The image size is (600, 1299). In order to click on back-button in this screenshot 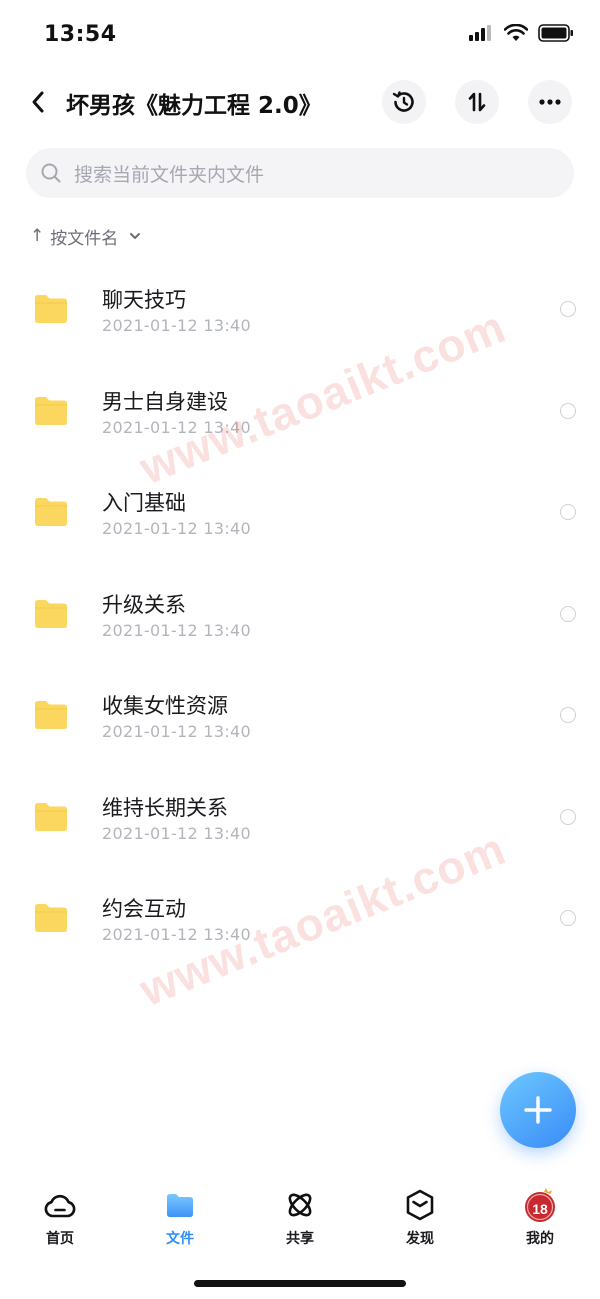, I will do `click(38, 102)`.